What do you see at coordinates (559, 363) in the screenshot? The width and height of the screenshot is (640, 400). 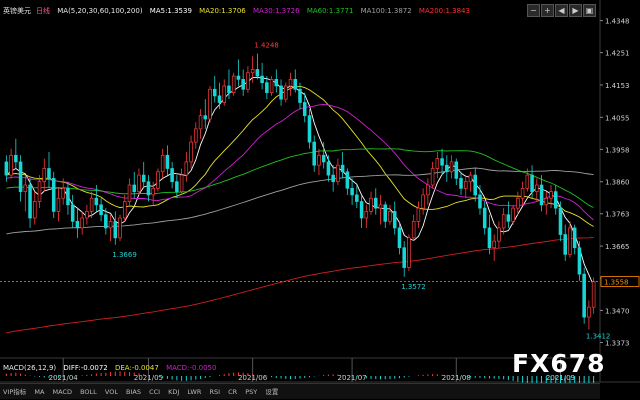 I see `watermark-logo: FX678` at bounding box center [559, 363].